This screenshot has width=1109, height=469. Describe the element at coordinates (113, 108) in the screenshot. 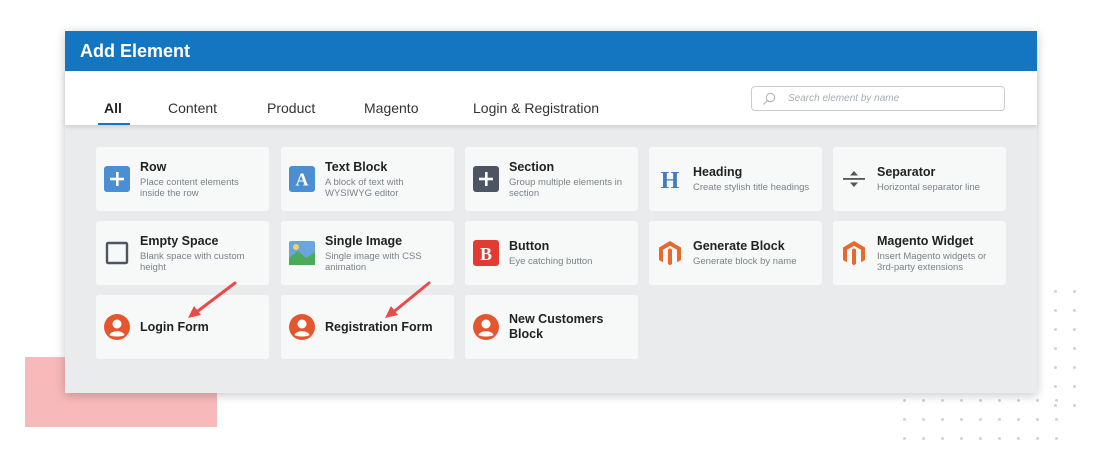

I see `tab-all: All` at that location.